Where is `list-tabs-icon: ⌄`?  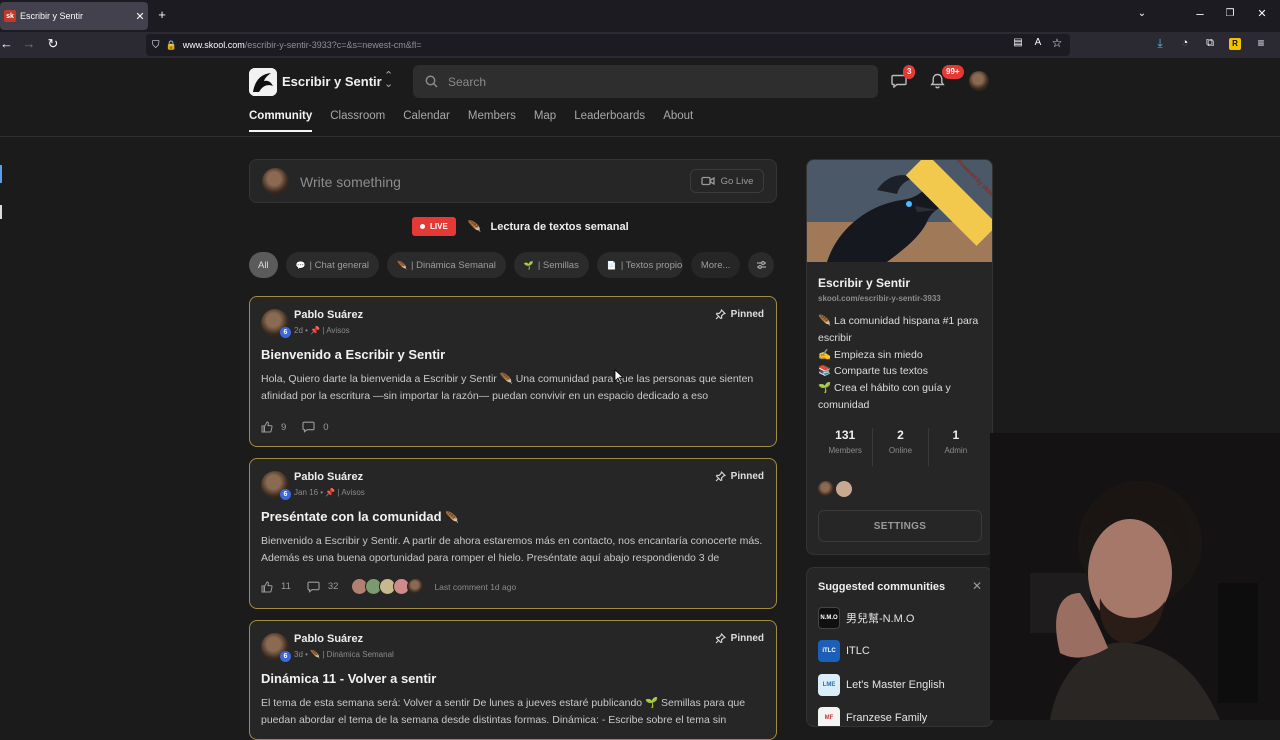 list-tabs-icon: ⌄ is located at coordinates (1142, 13).